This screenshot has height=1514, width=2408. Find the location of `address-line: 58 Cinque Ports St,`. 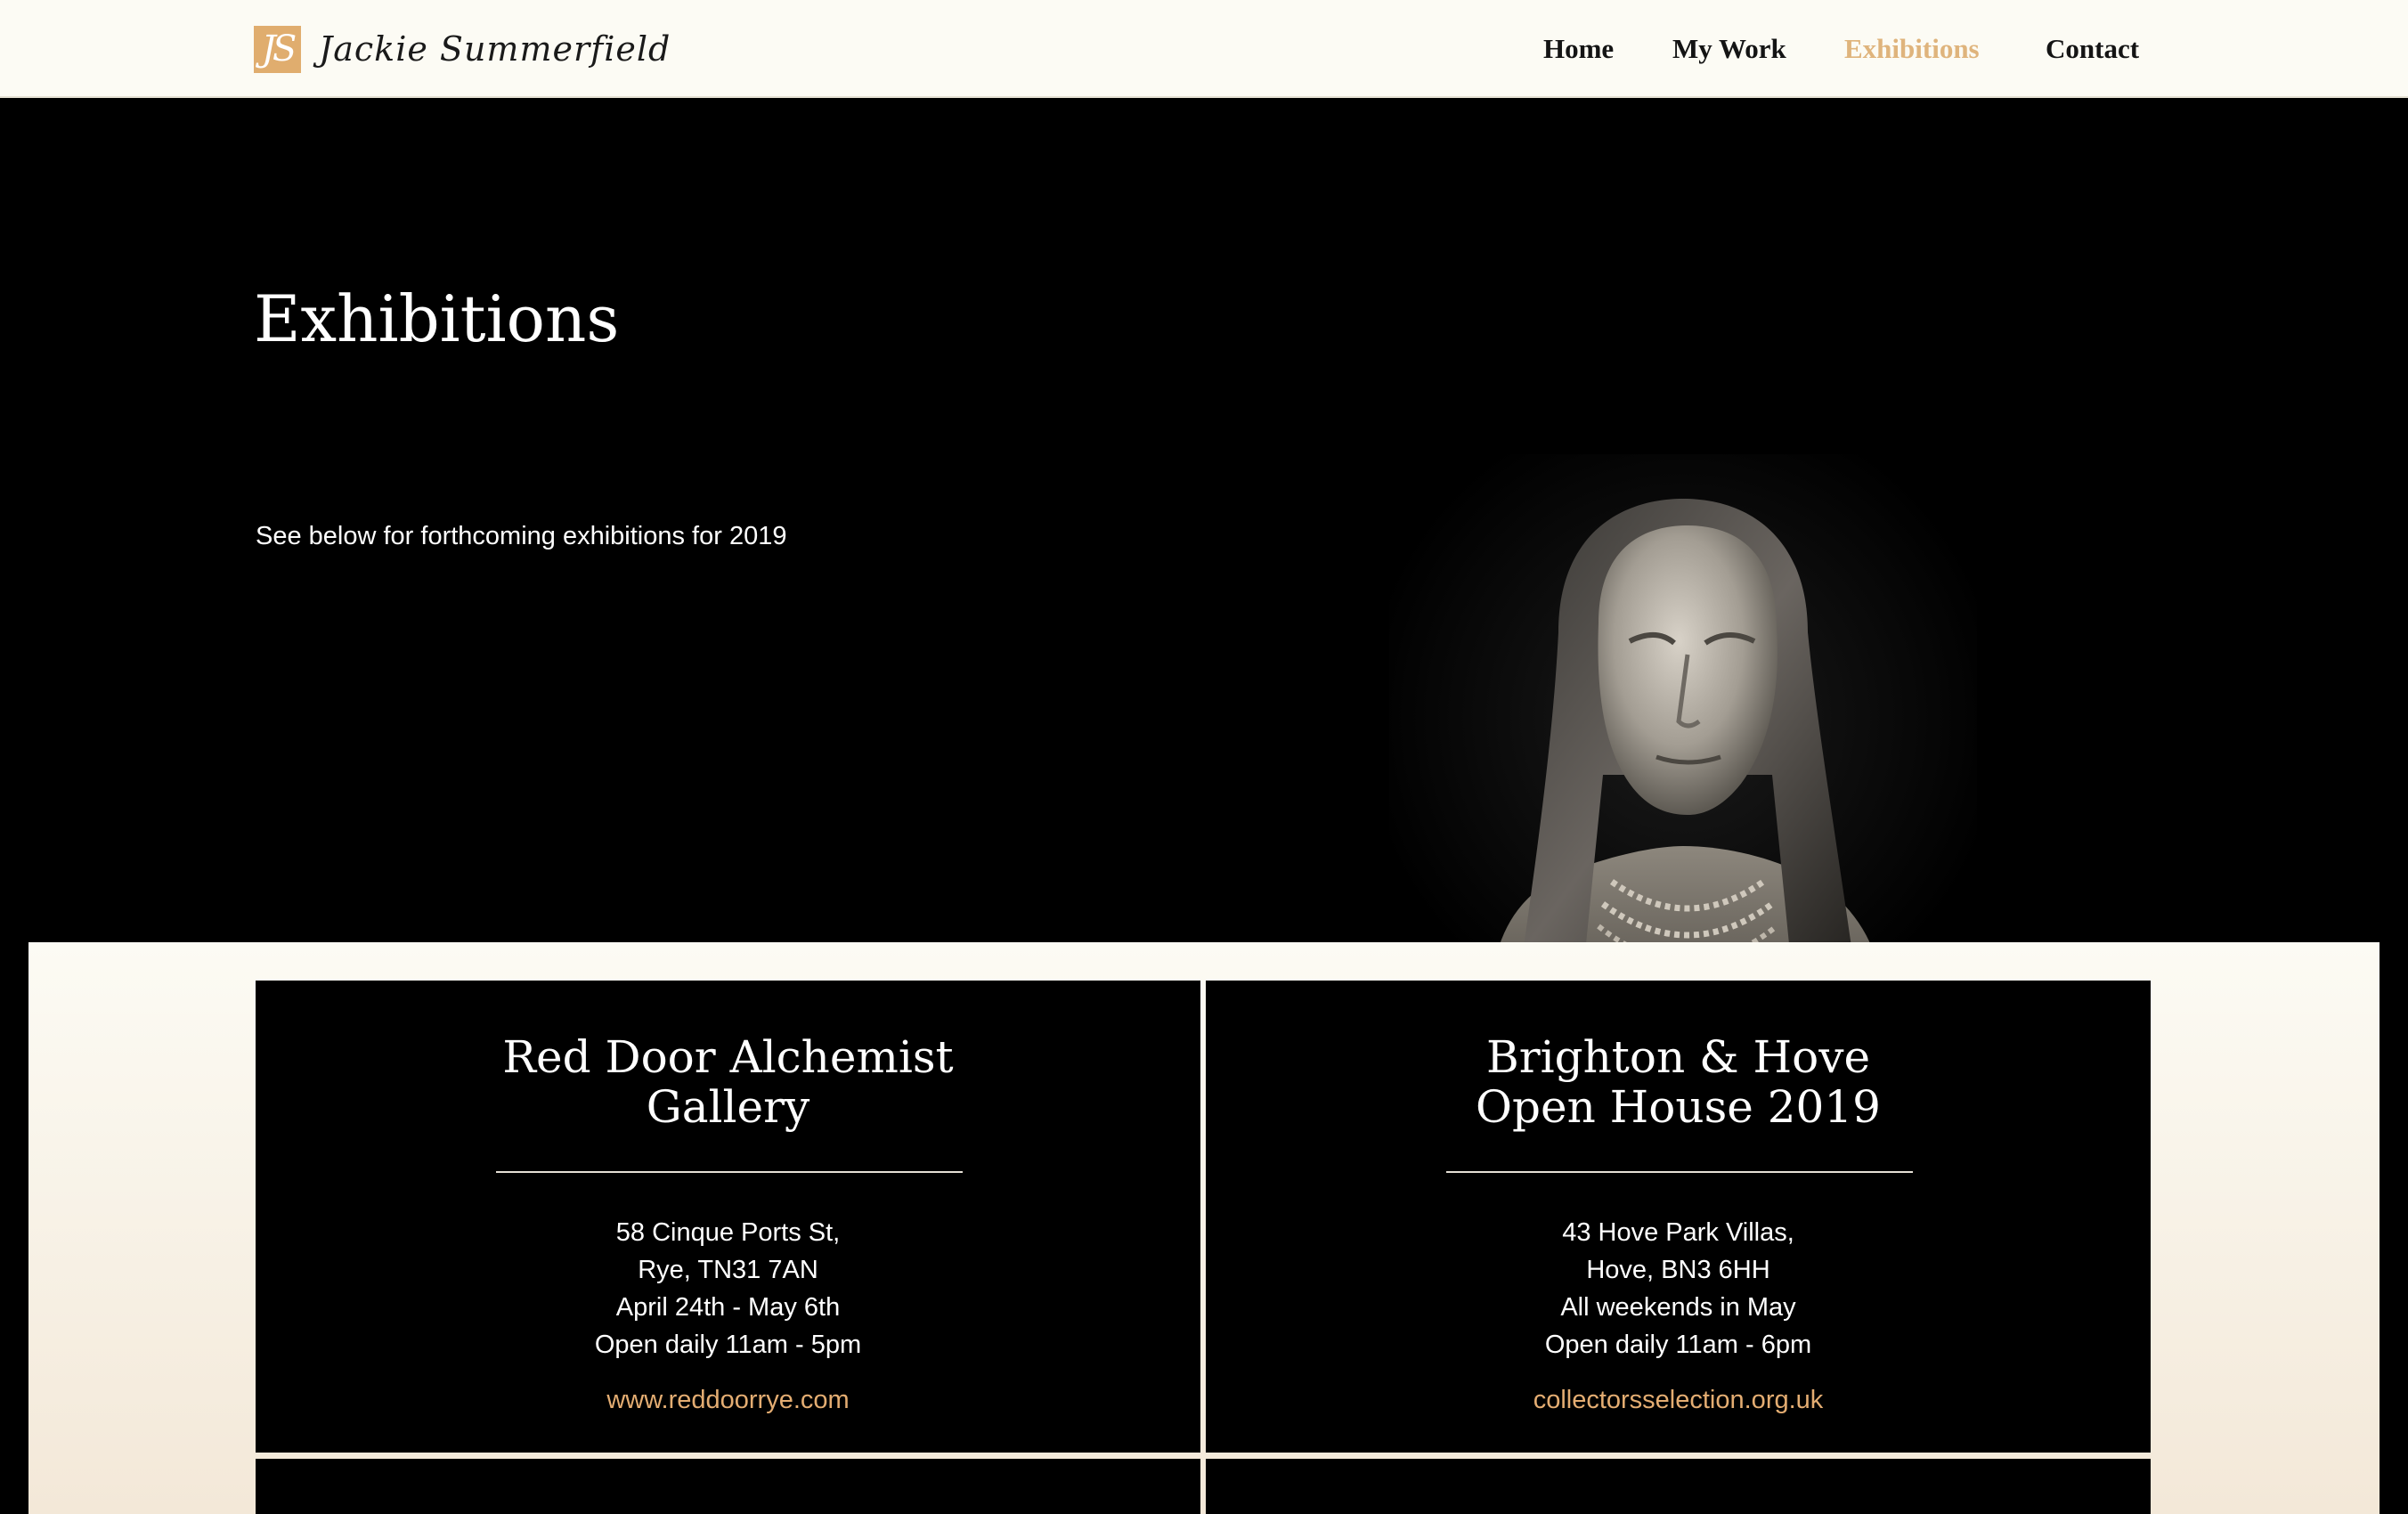

address-line: 58 Cinque Ports St, is located at coordinates (728, 1232).